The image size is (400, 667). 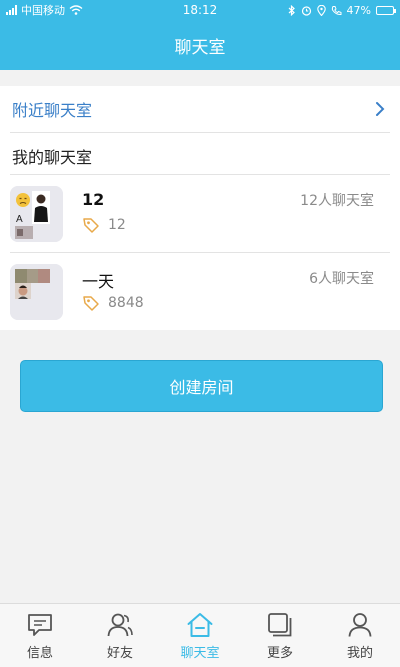 I want to click on tab-friends: 好友, so click(x=120, y=635).